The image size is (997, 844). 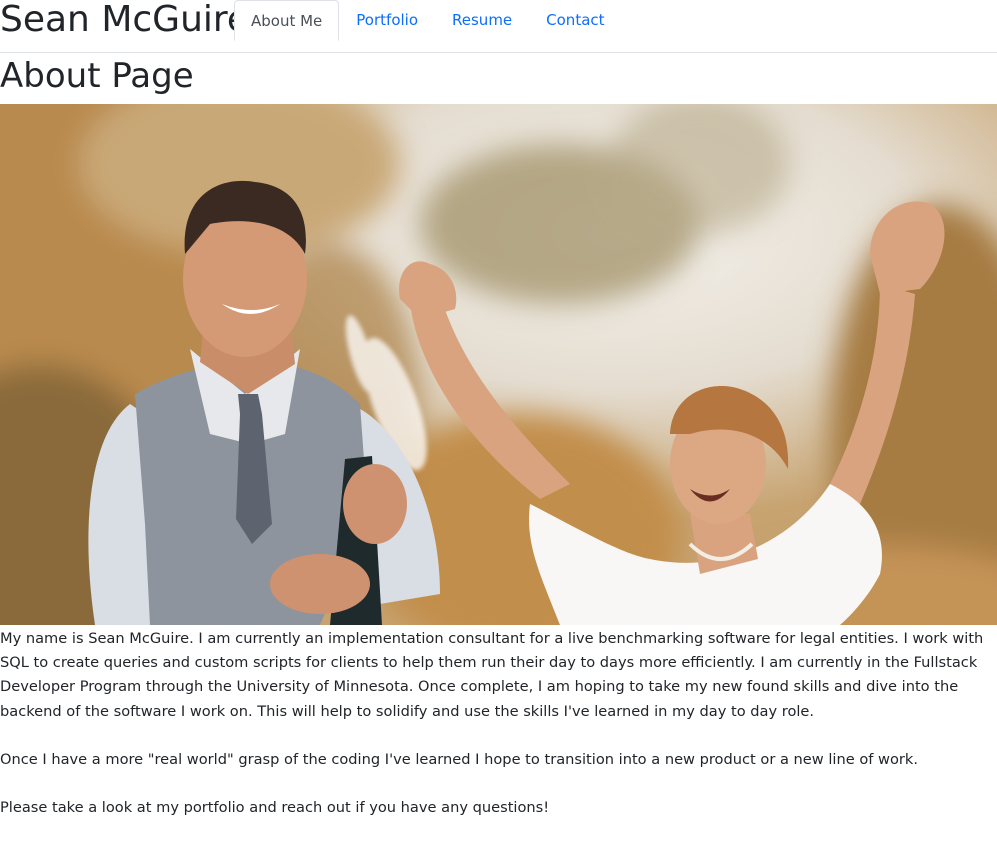 What do you see at coordinates (575, 20) in the screenshot?
I see `tab-contact: Contact` at bounding box center [575, 20].